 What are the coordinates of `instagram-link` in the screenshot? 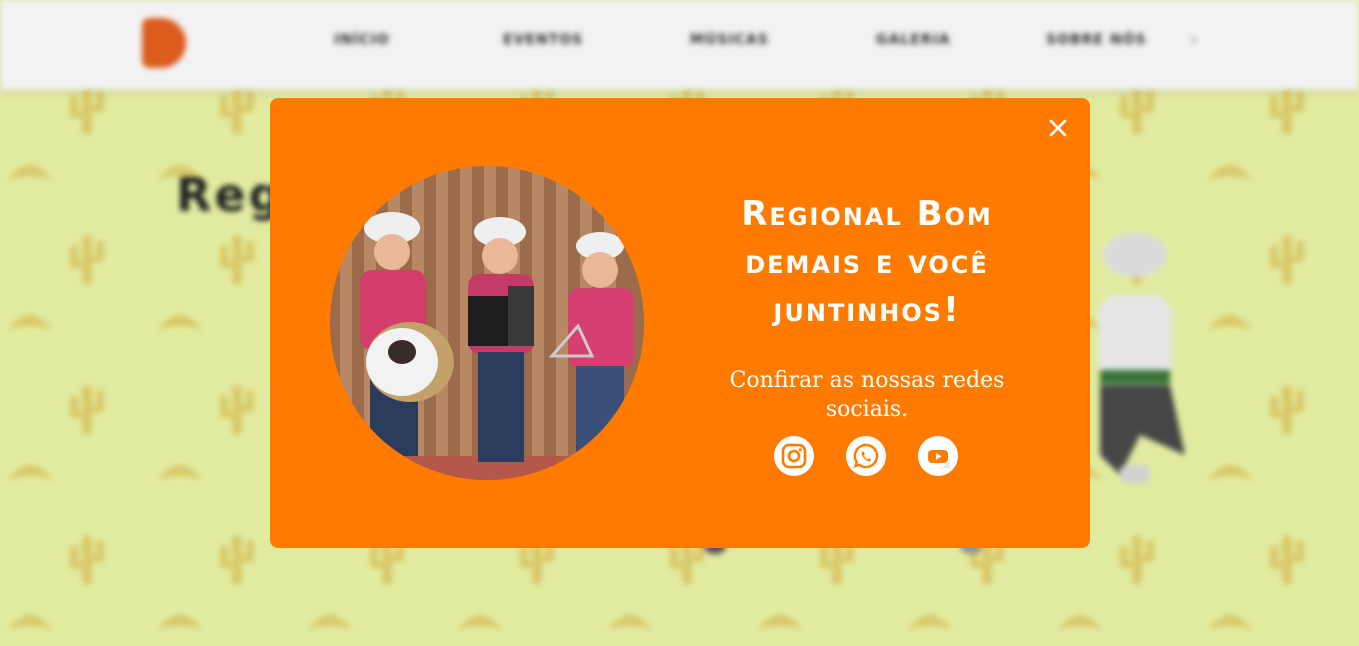 It's located at (794, 456).